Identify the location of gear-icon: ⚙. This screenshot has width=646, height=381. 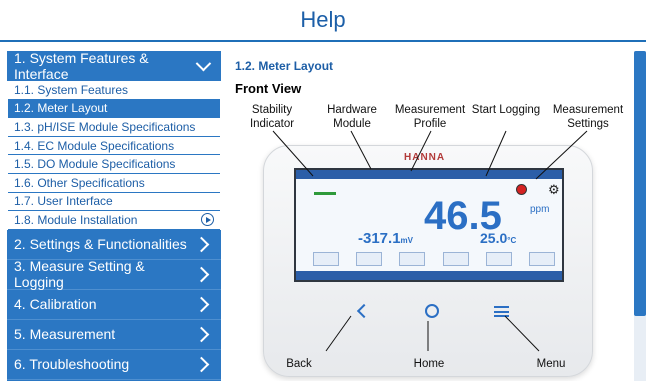
(554, 189).